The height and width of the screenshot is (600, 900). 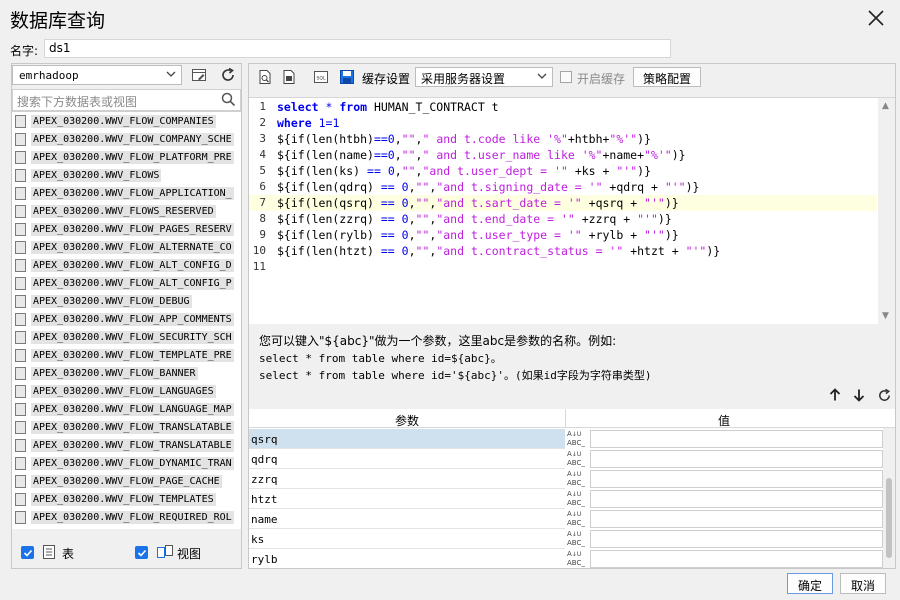 I want to click on parameter-row: zzrq A↓U ABC_, so click(x=566, y=479).